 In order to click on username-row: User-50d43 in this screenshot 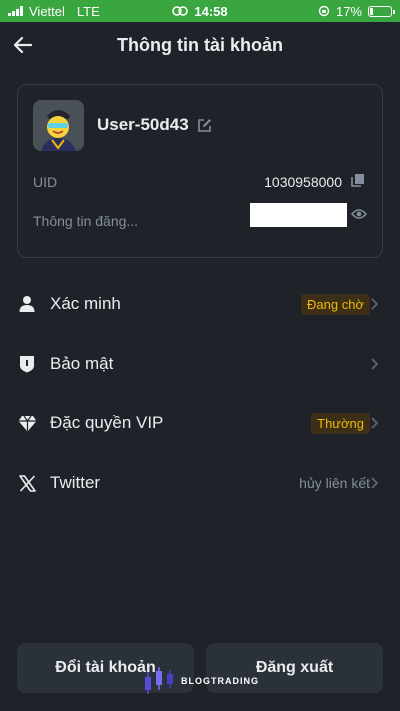, I will do `click(154, 125)`.